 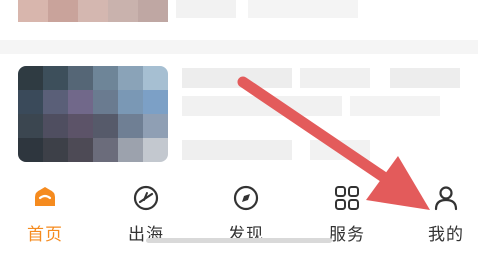 What do you see at coordinates (93, 114) in the screenshot?
I see `blurred-thumbnail` at bounding box center [93, 114].